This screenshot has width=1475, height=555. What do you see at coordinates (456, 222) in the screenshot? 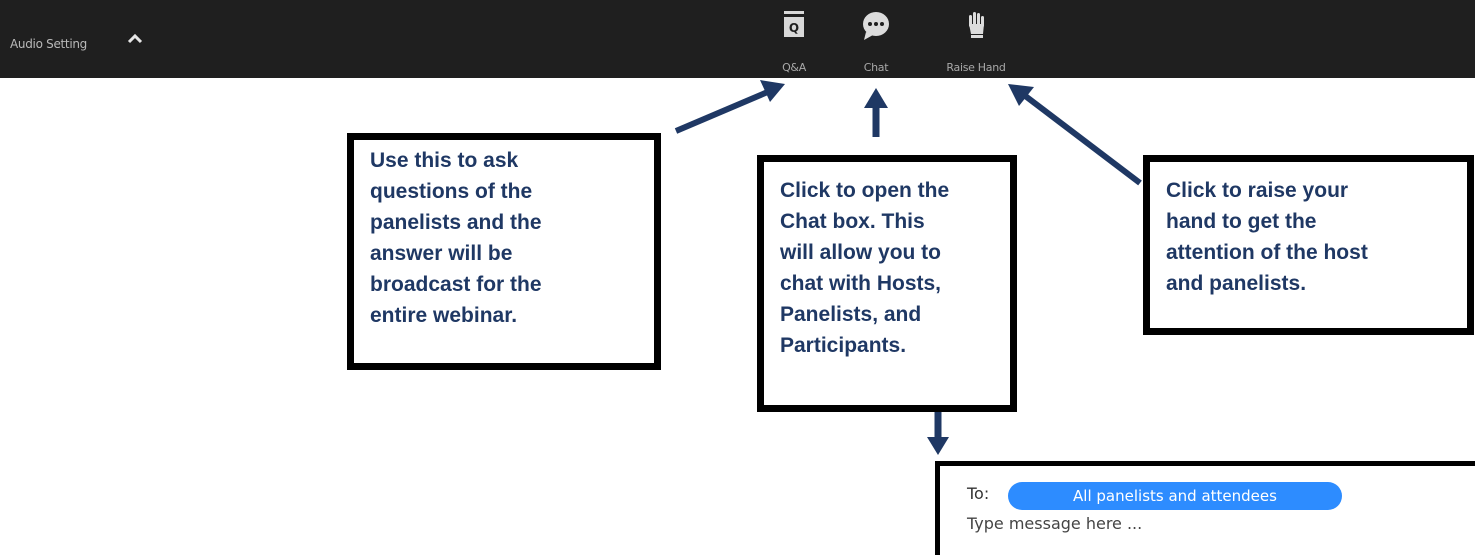
I see `callout-line: panelists and the` at bounding box center [456, 222].